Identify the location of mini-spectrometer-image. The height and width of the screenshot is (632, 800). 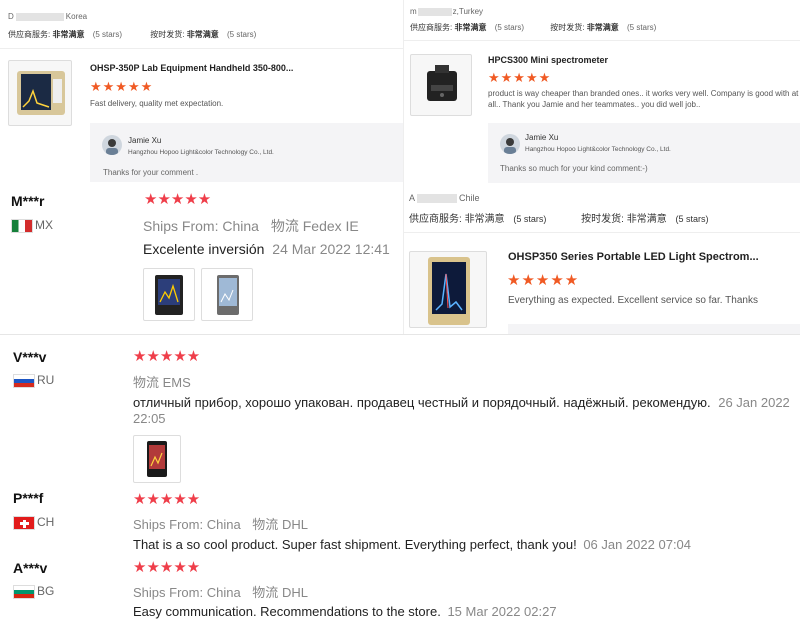
(442, 83).